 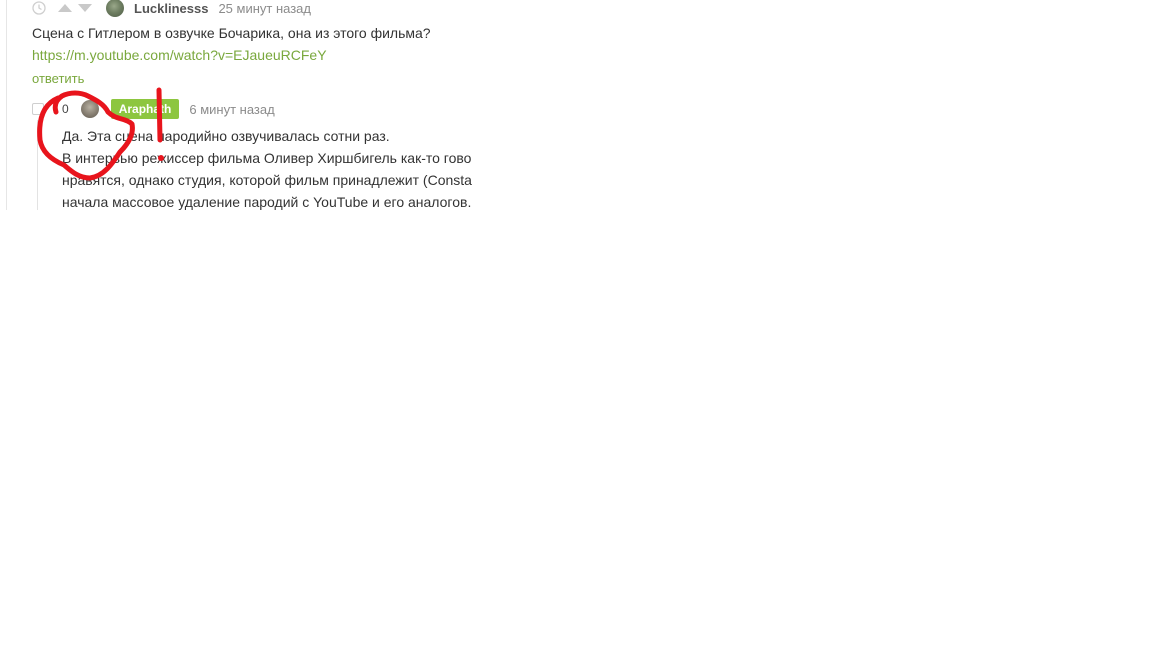 I want to click on thread-border, so click(x=6, y=105).